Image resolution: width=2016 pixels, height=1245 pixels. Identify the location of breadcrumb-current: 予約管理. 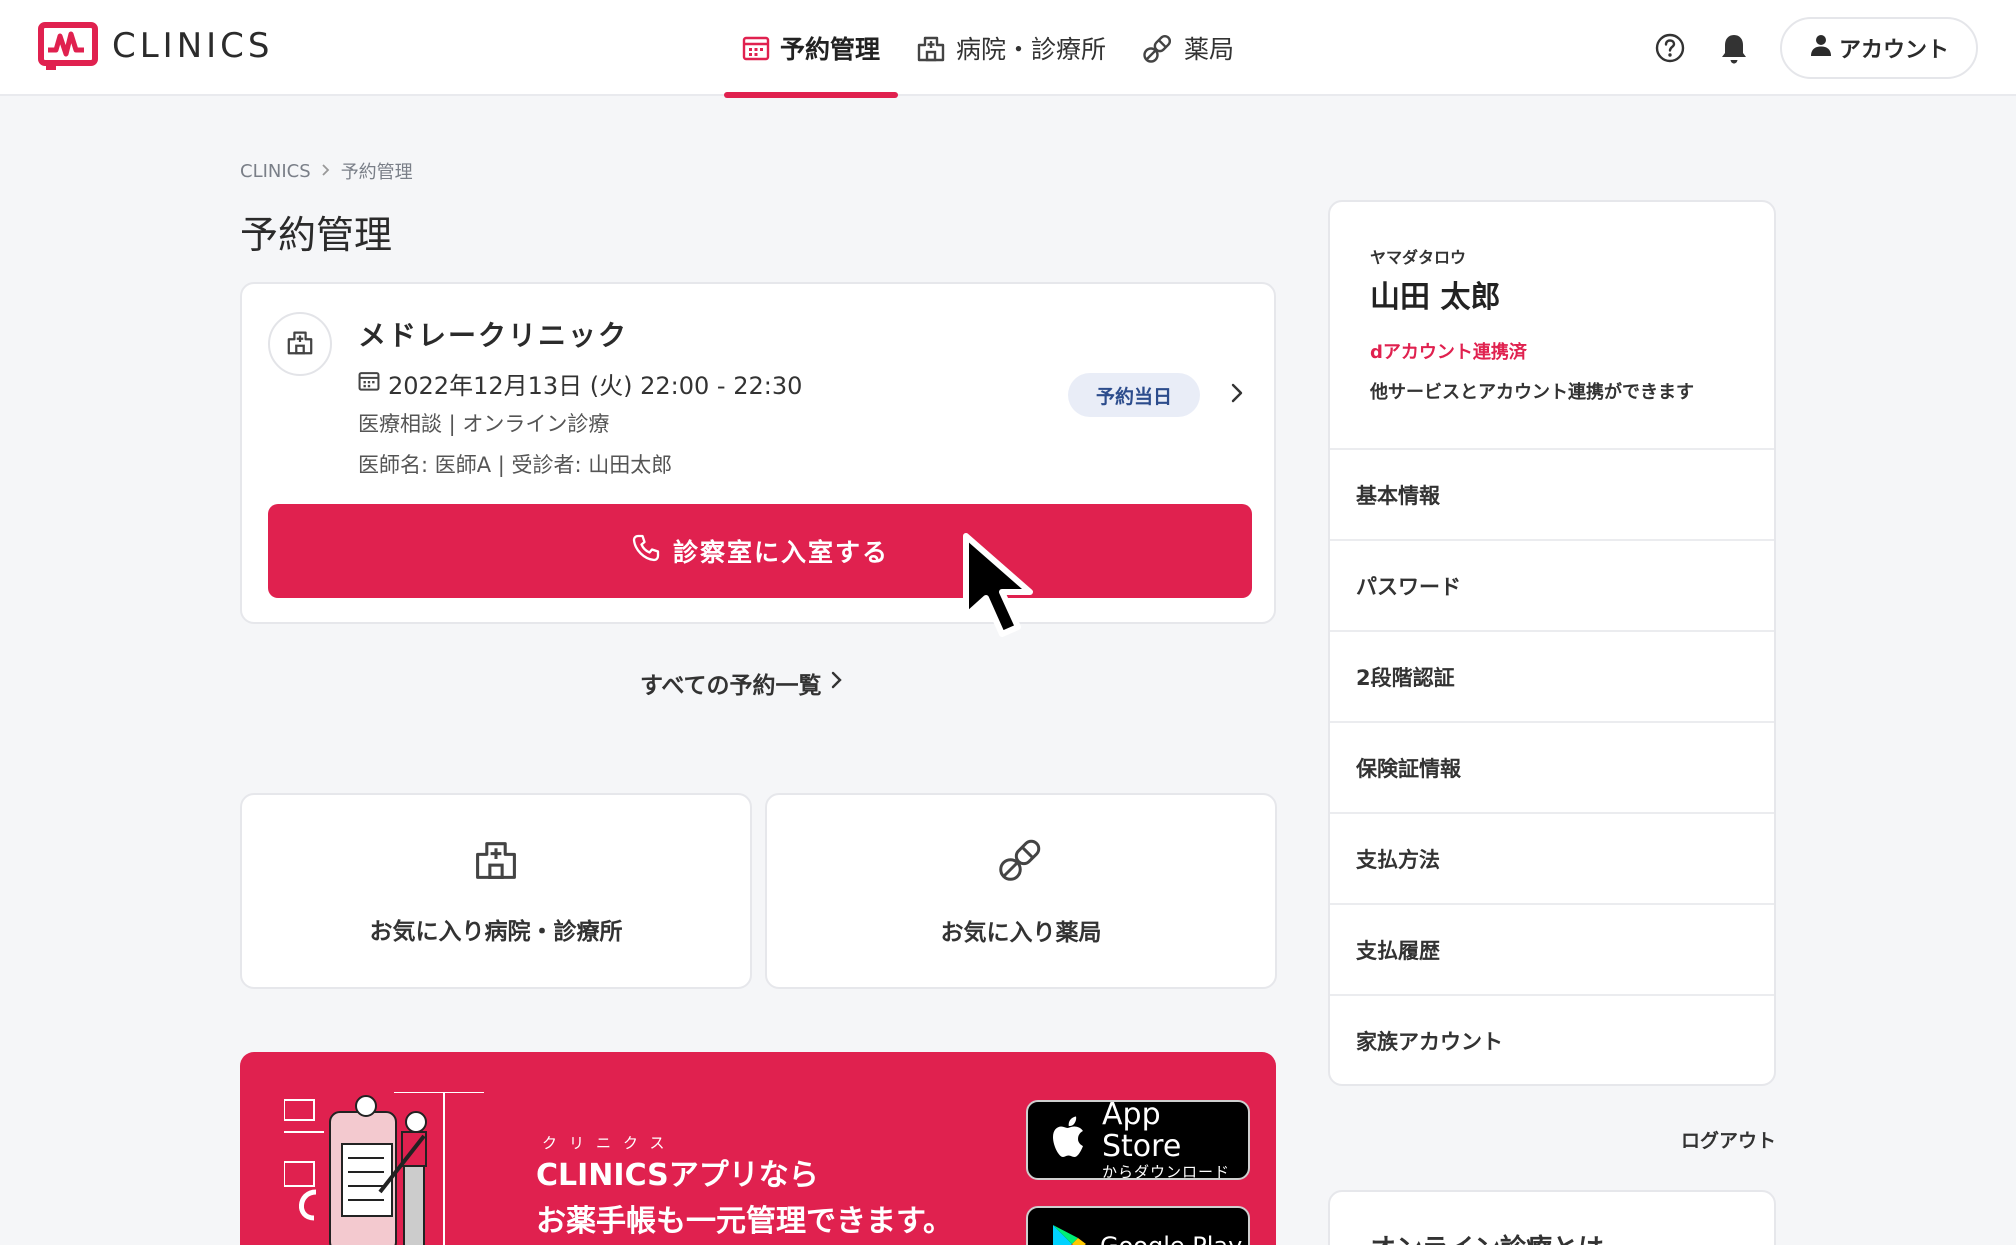
(376, 172).